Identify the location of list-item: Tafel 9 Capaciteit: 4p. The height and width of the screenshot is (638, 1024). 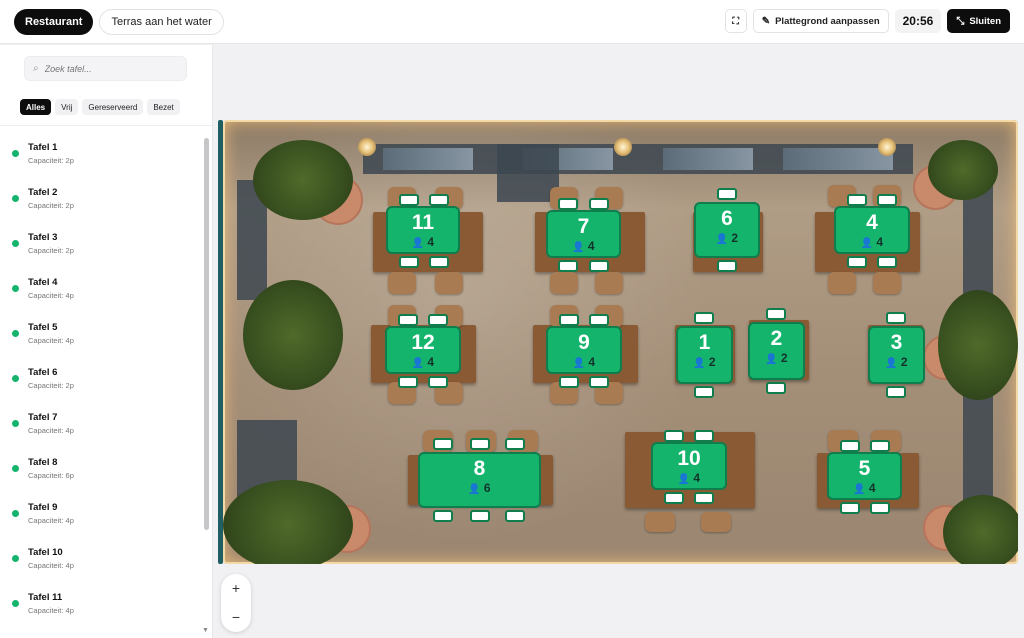
(100, 517).